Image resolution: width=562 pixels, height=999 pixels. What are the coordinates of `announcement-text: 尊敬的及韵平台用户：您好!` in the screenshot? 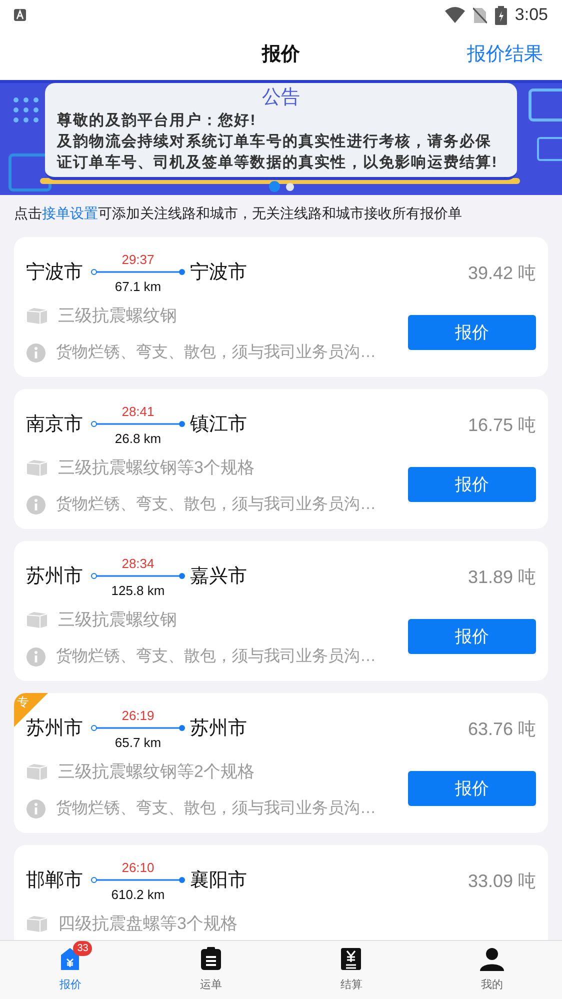 It's located at (157, 121).